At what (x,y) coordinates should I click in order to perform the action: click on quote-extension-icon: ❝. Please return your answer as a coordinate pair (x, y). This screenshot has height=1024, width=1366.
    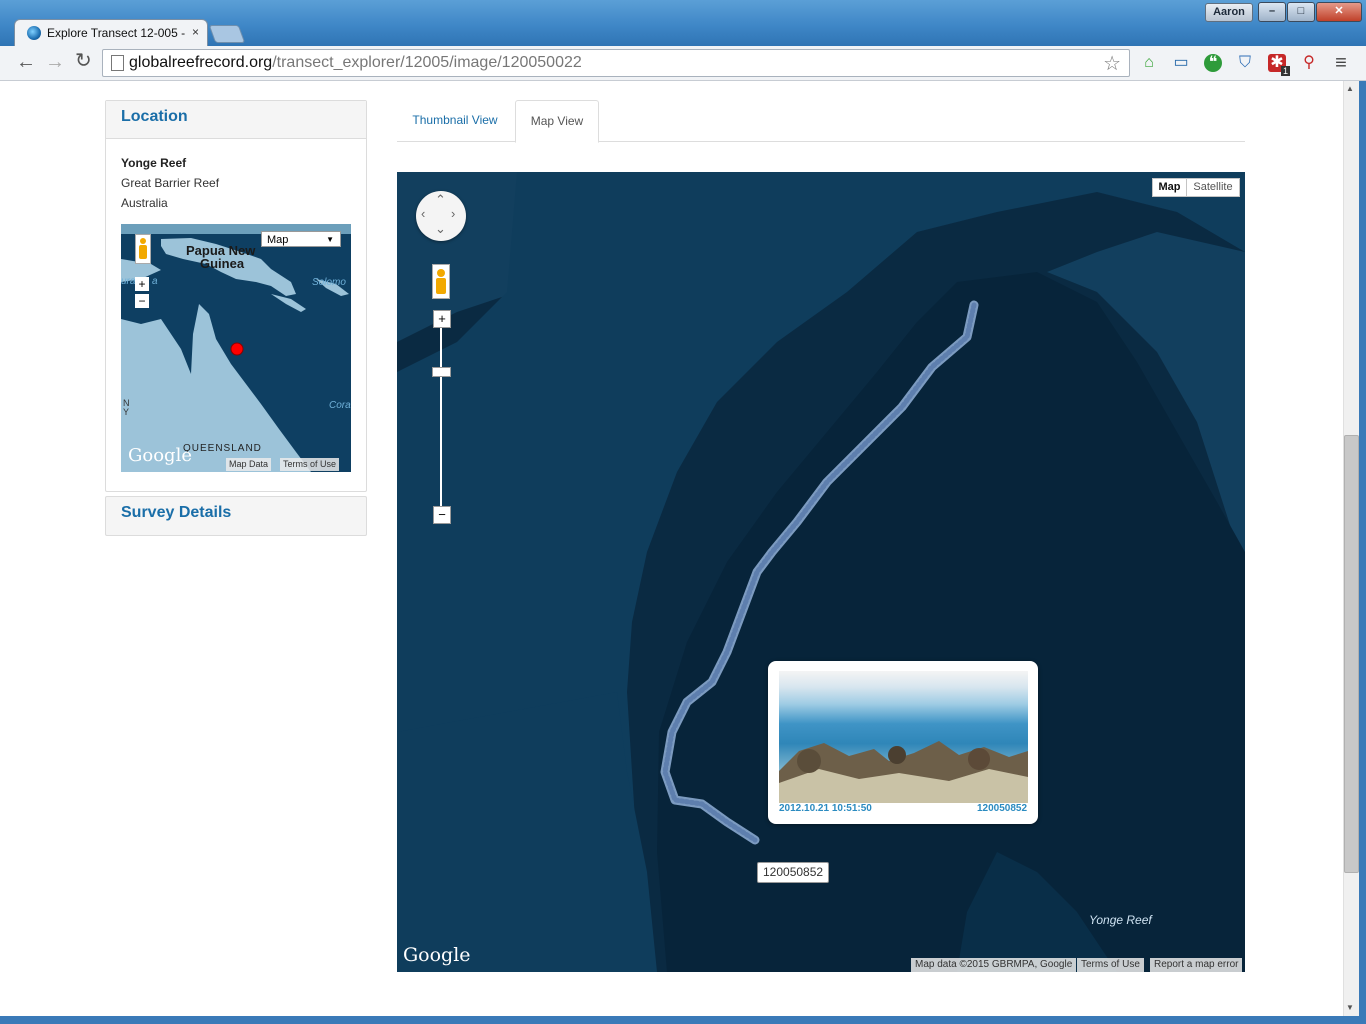
    Looking at the image, I should click on (1213, 63).